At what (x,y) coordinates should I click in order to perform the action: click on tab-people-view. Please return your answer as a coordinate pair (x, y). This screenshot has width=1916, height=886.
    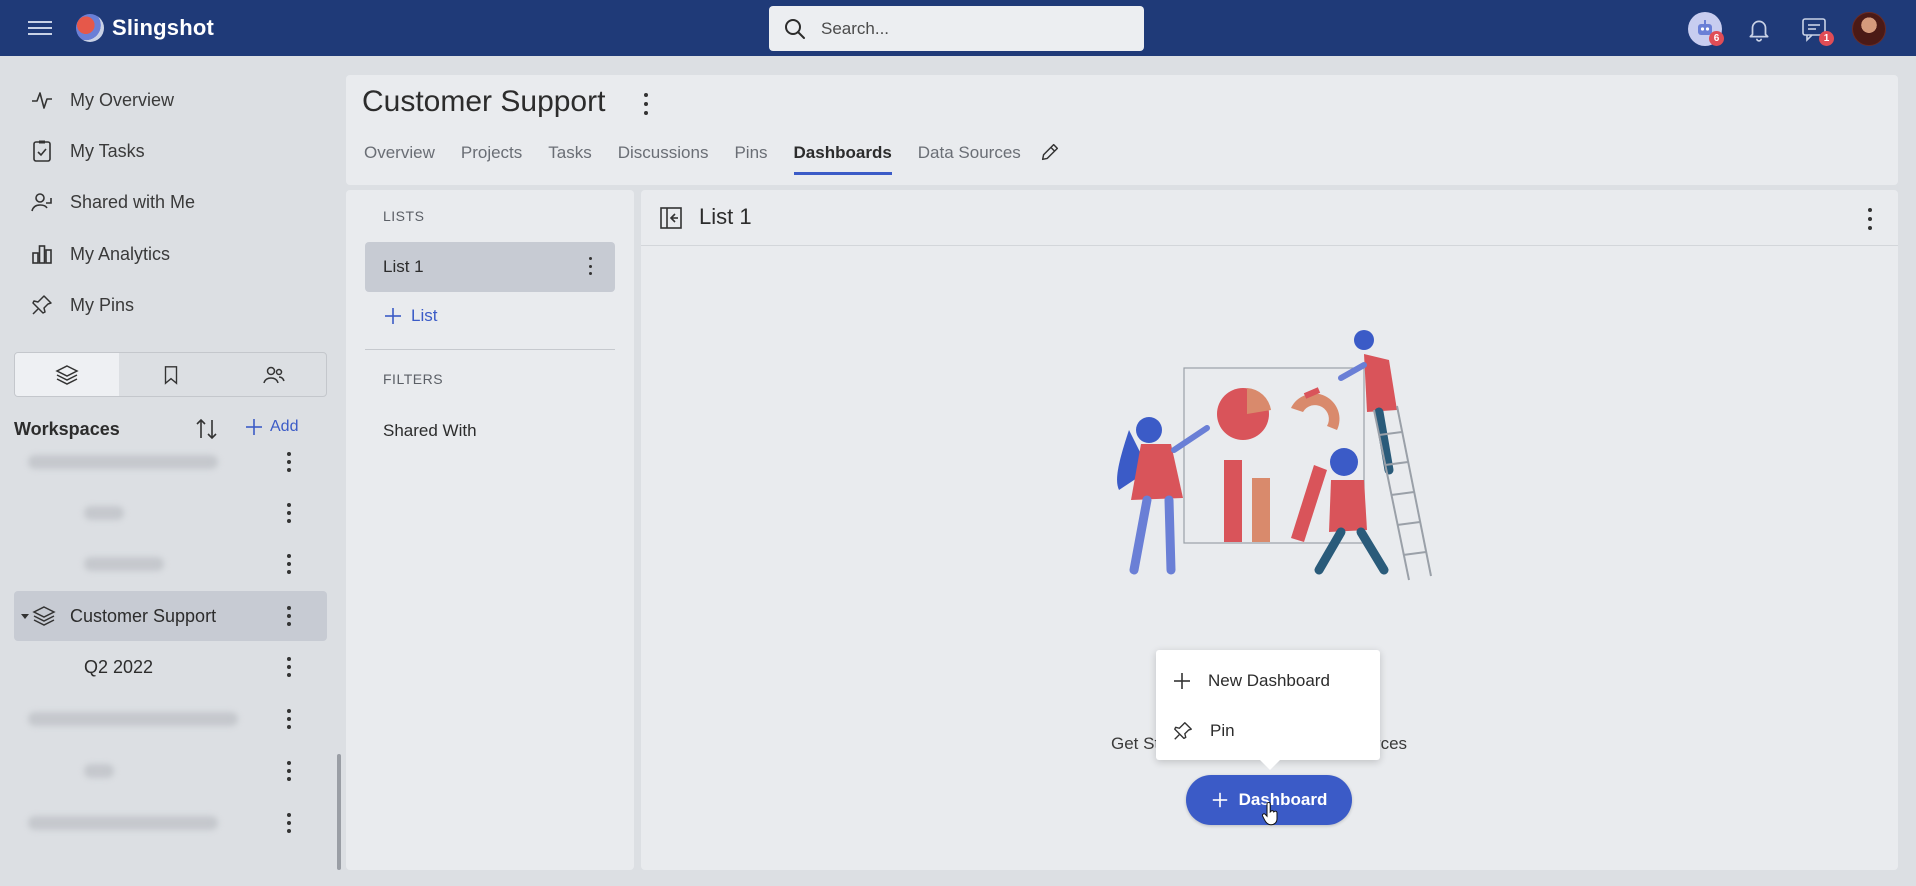
    Looking at the image, I should click on (274, 374).